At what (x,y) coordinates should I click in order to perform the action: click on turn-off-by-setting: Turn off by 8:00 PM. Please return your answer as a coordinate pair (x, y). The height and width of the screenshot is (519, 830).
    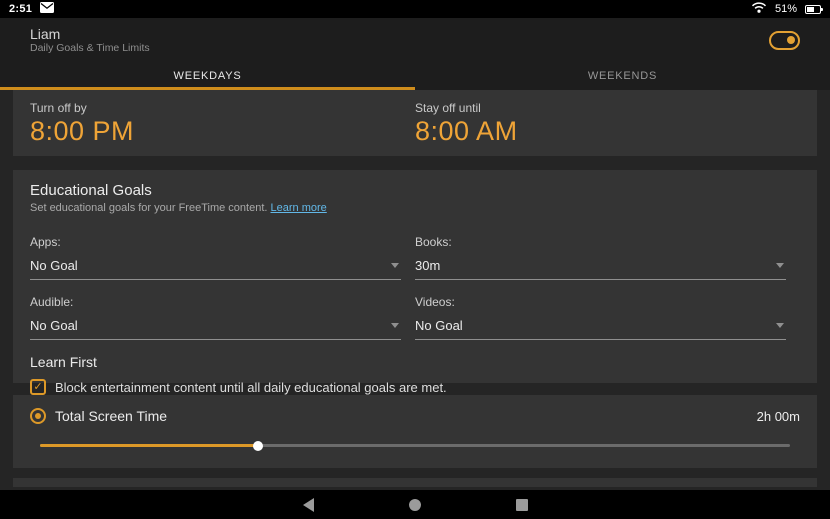
    Looking at the image, I should click on (222, 128).